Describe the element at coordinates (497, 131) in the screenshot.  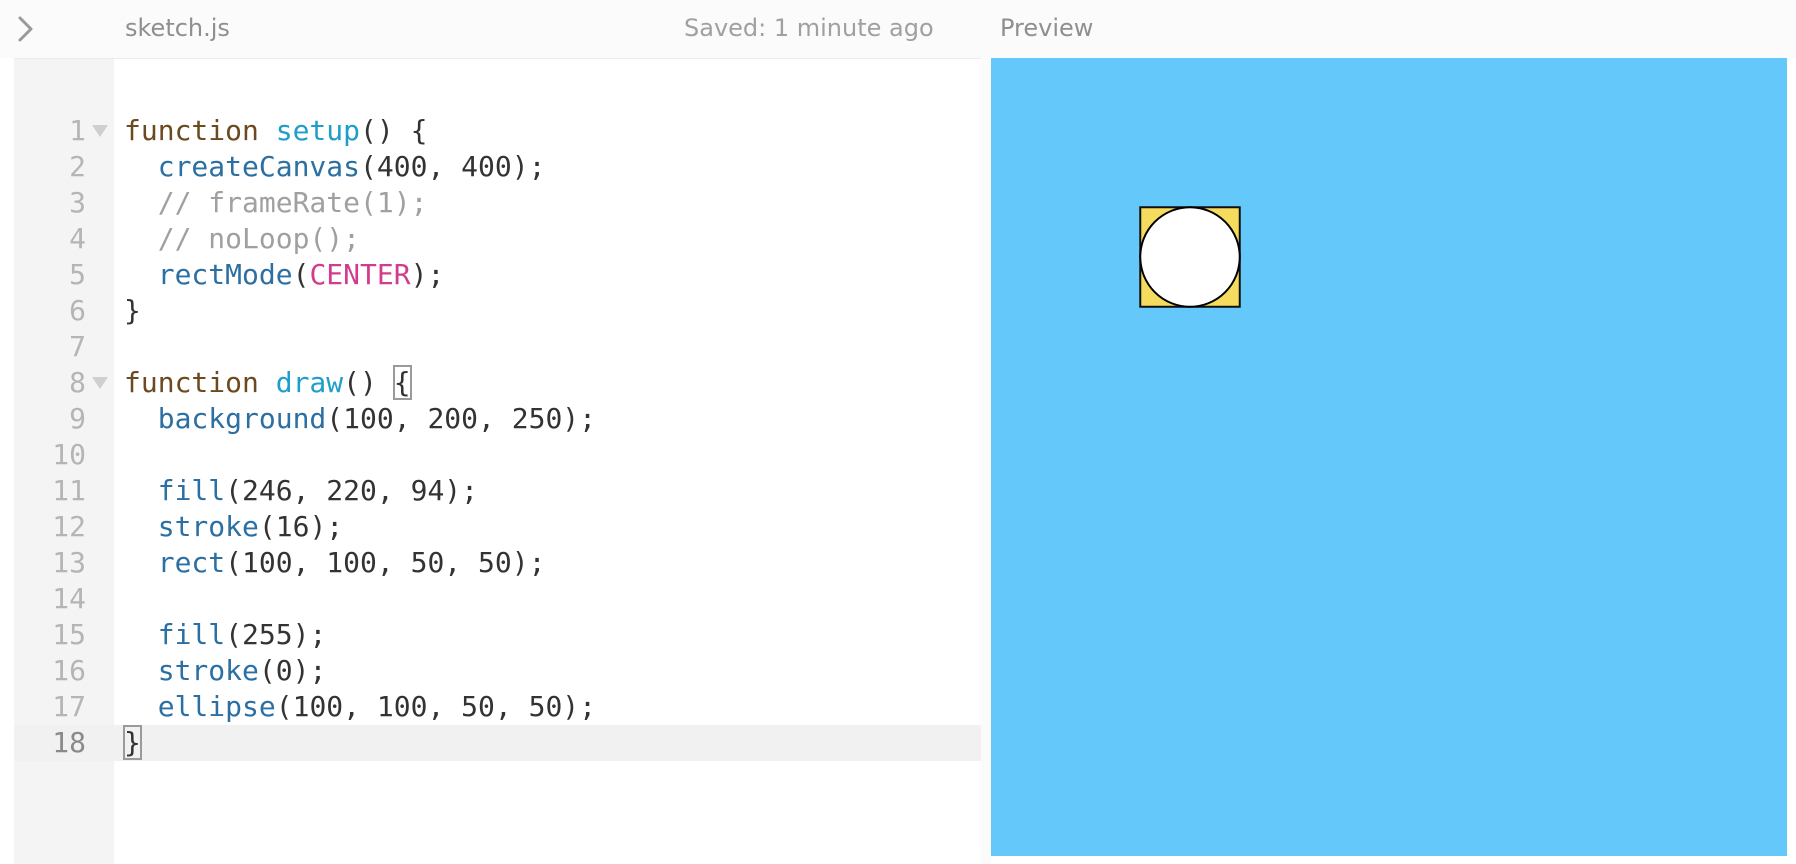
I see `code-line-1: 1 function setup() {` at that location.